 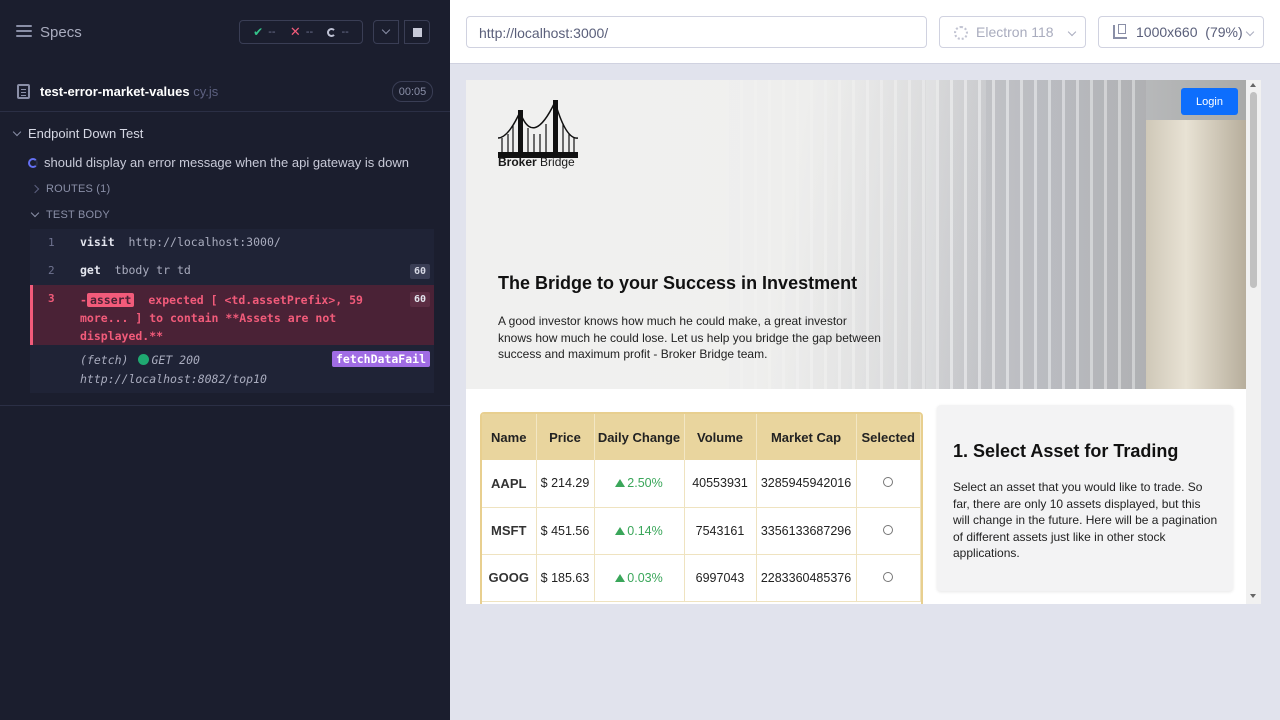 I want to click on reporter-header: Specs ✔ -- ✕ -- --, so click(x=225, y=32).